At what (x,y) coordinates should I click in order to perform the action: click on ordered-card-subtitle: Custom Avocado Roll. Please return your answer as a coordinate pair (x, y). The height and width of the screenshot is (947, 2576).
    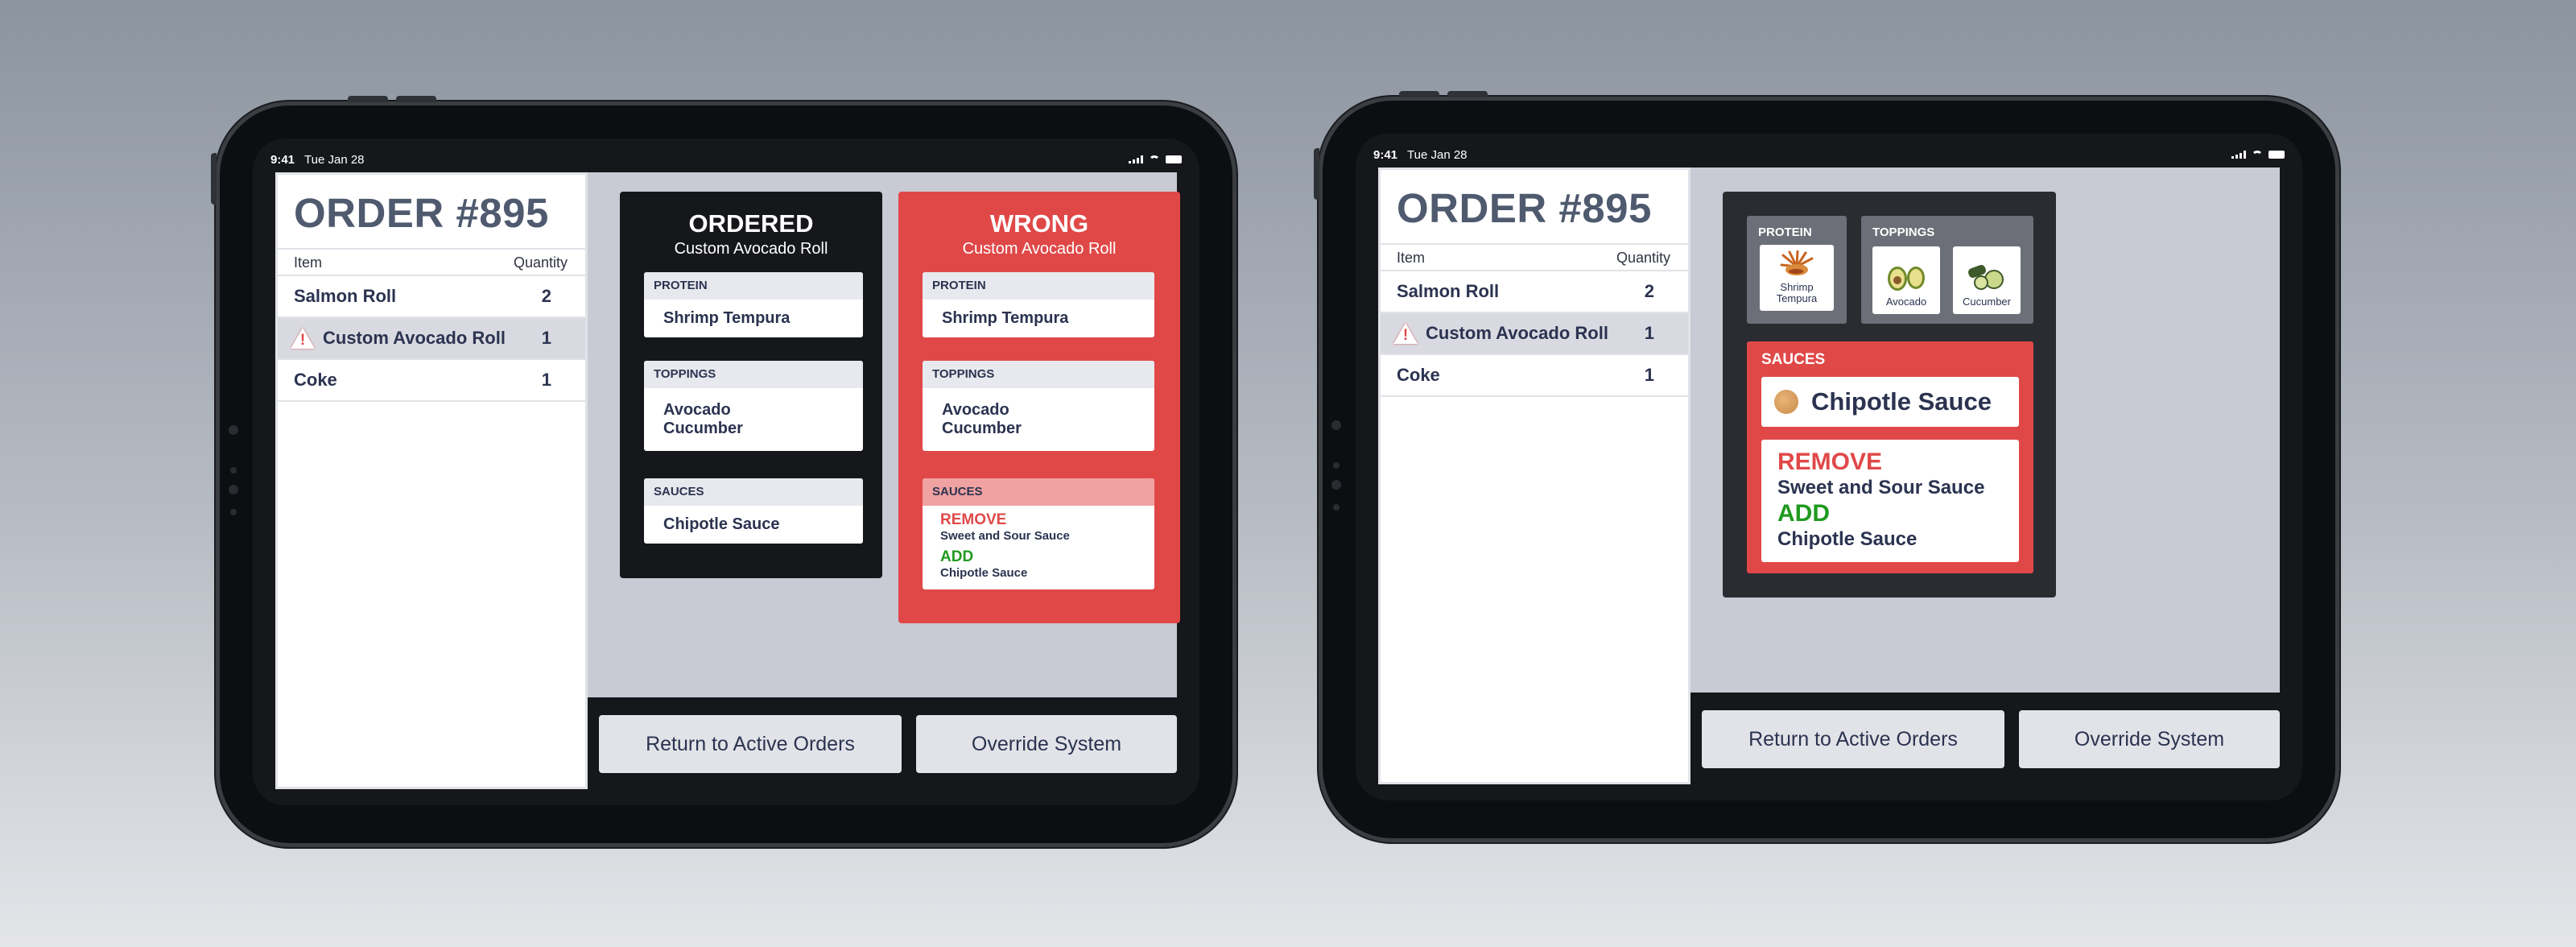
    Looking at the image, I should click on (751, 249).